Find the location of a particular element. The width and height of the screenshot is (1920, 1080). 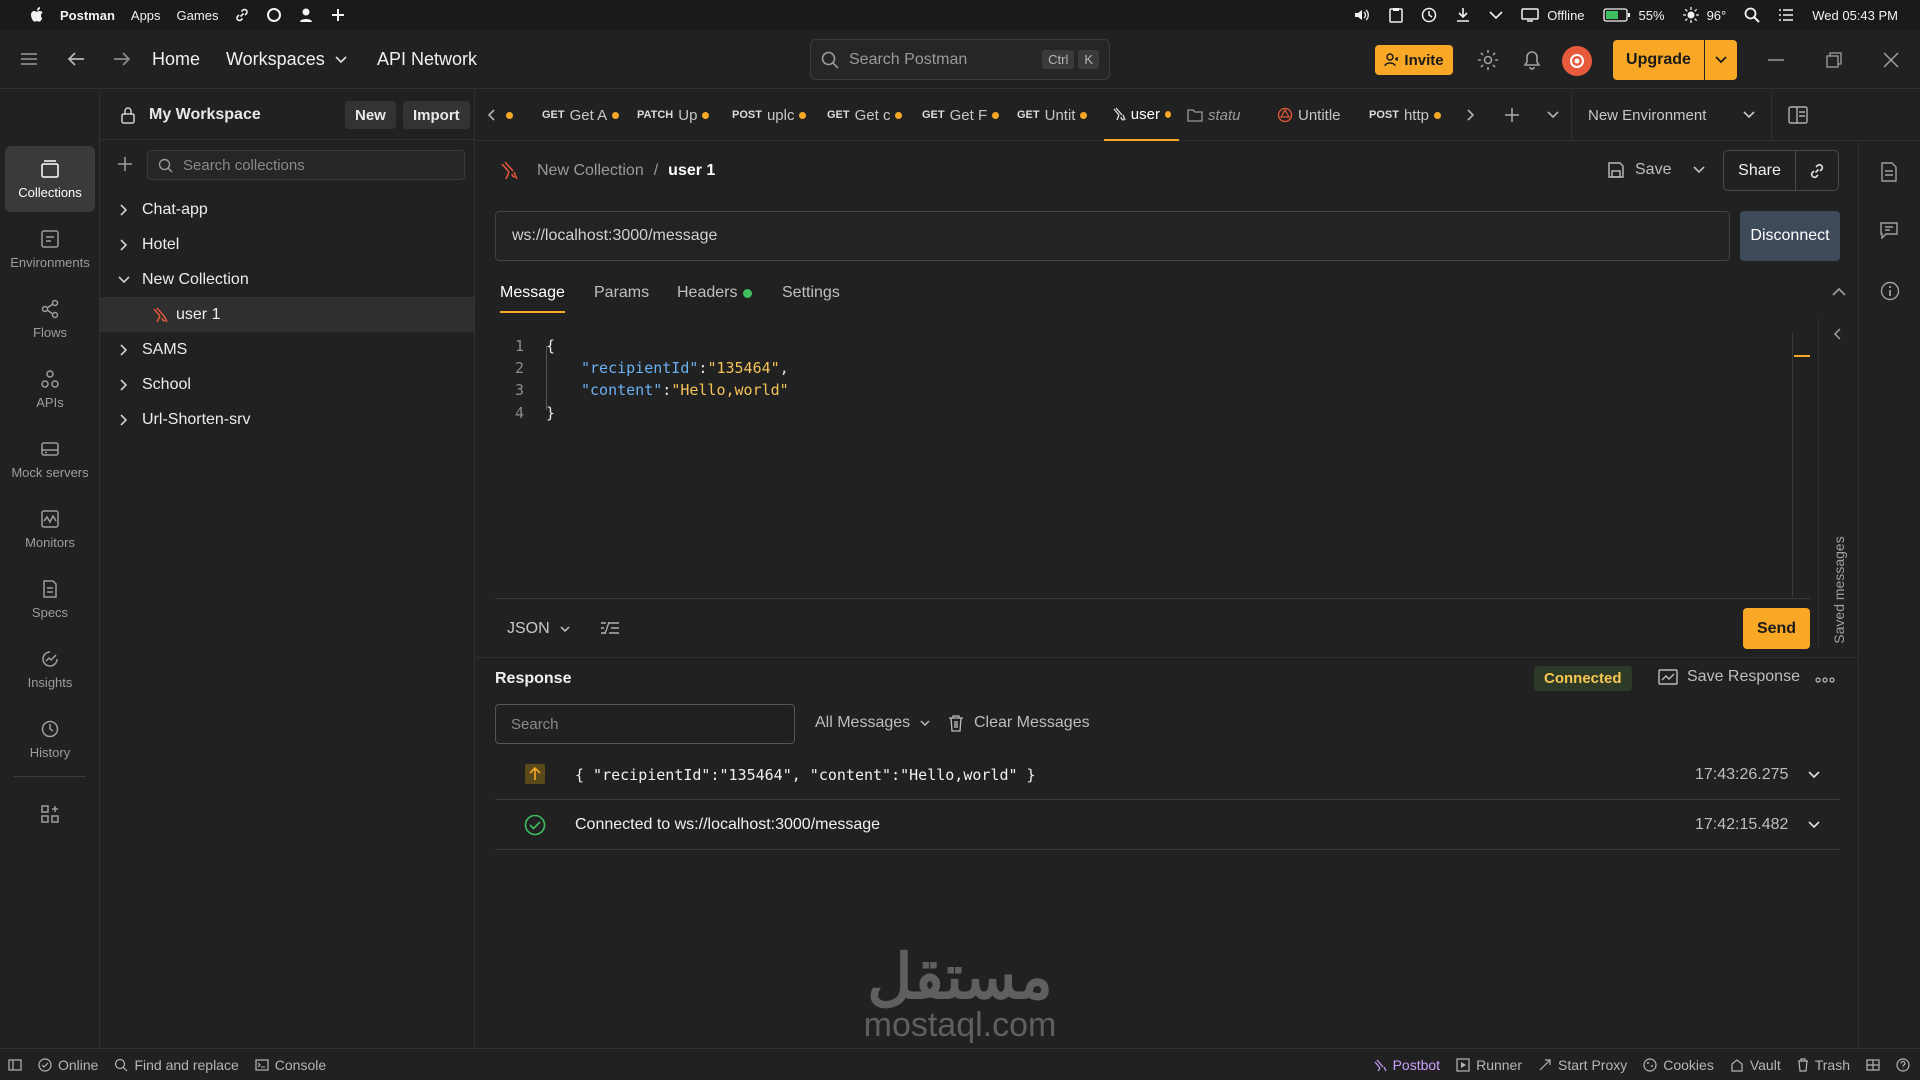

environment-selector: New Environment is located at coordinates (1671, 115).